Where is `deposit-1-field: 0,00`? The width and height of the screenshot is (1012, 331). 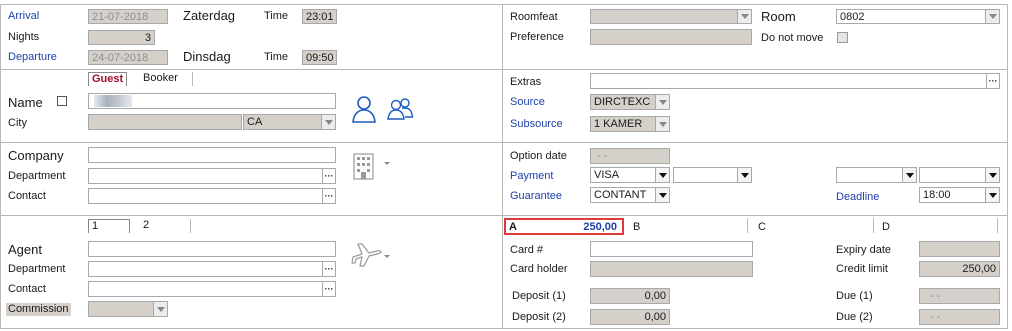
deposit-1-field: 0,00 is located at coordinates (630, 296).